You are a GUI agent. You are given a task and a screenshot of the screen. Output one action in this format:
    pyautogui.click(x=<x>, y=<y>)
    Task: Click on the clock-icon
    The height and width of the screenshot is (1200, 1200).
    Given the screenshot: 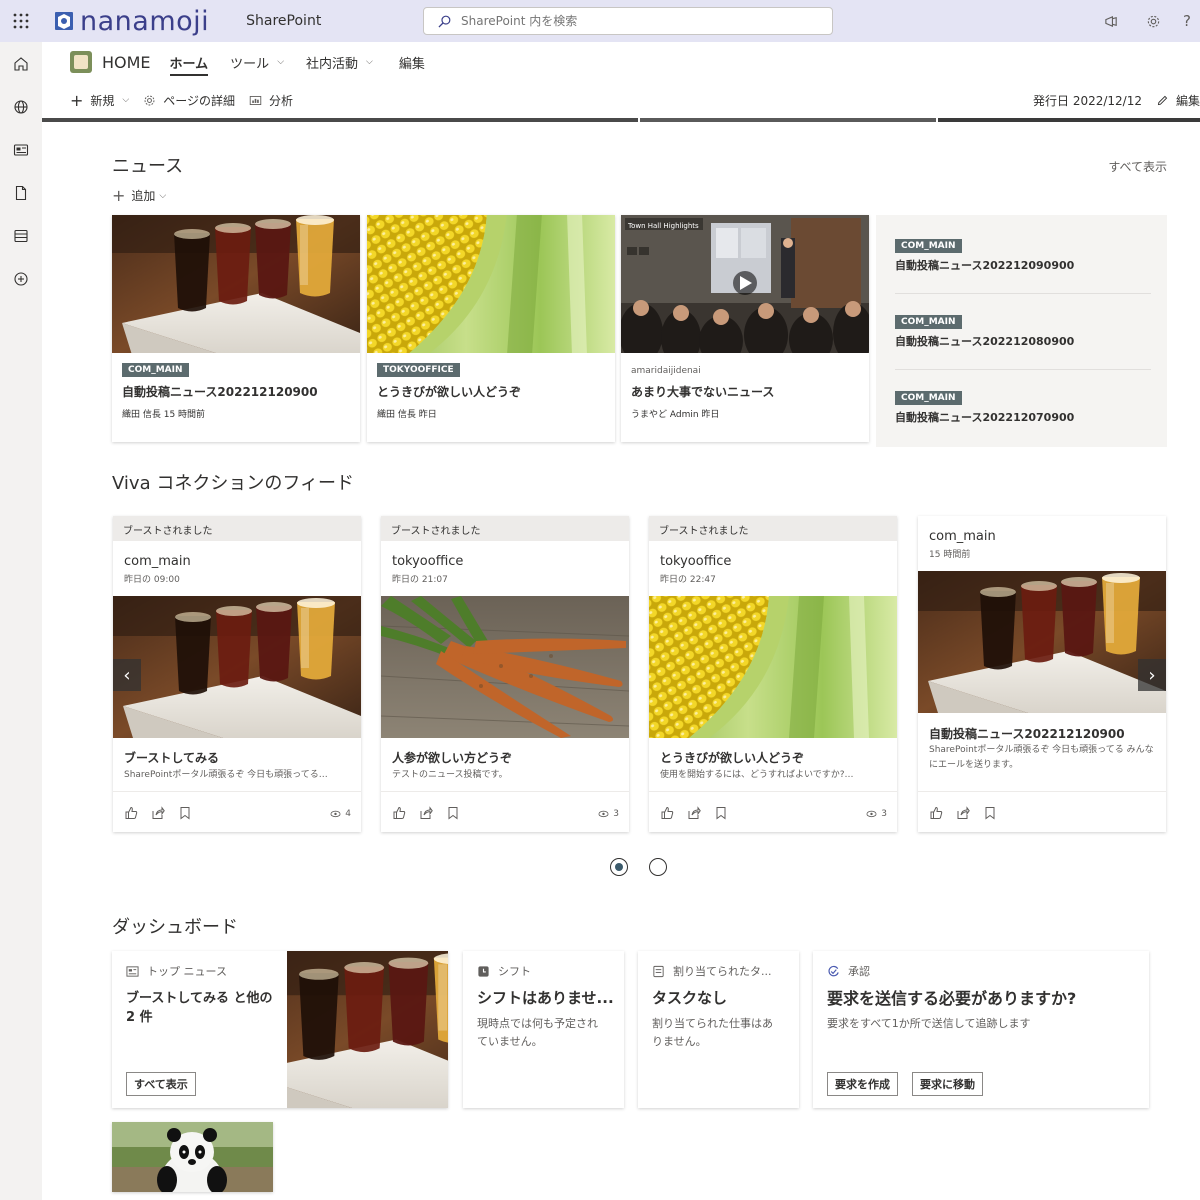 What is the action you would take?
    pyautogui.click(x=483, y=971)
    